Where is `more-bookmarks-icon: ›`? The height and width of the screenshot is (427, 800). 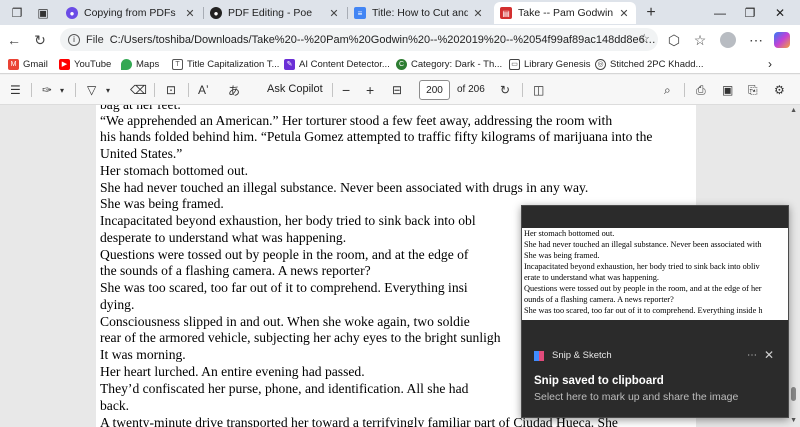
more-bookmarks-icon: › is located at coordinates (770, 64).